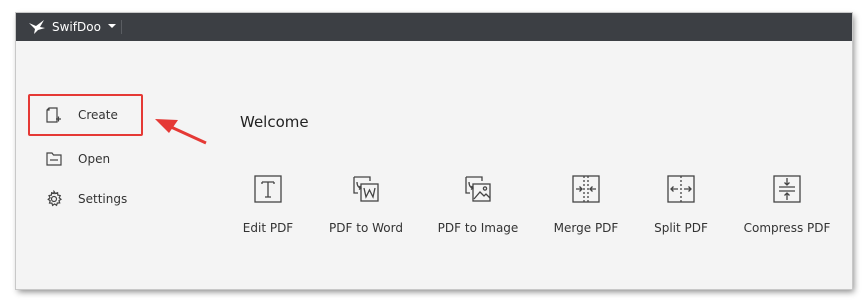  What do you see at coordinates (37, 27) in the screenshot?
I see `swift-bird-logo-icon` at bounding box center [37, 27].